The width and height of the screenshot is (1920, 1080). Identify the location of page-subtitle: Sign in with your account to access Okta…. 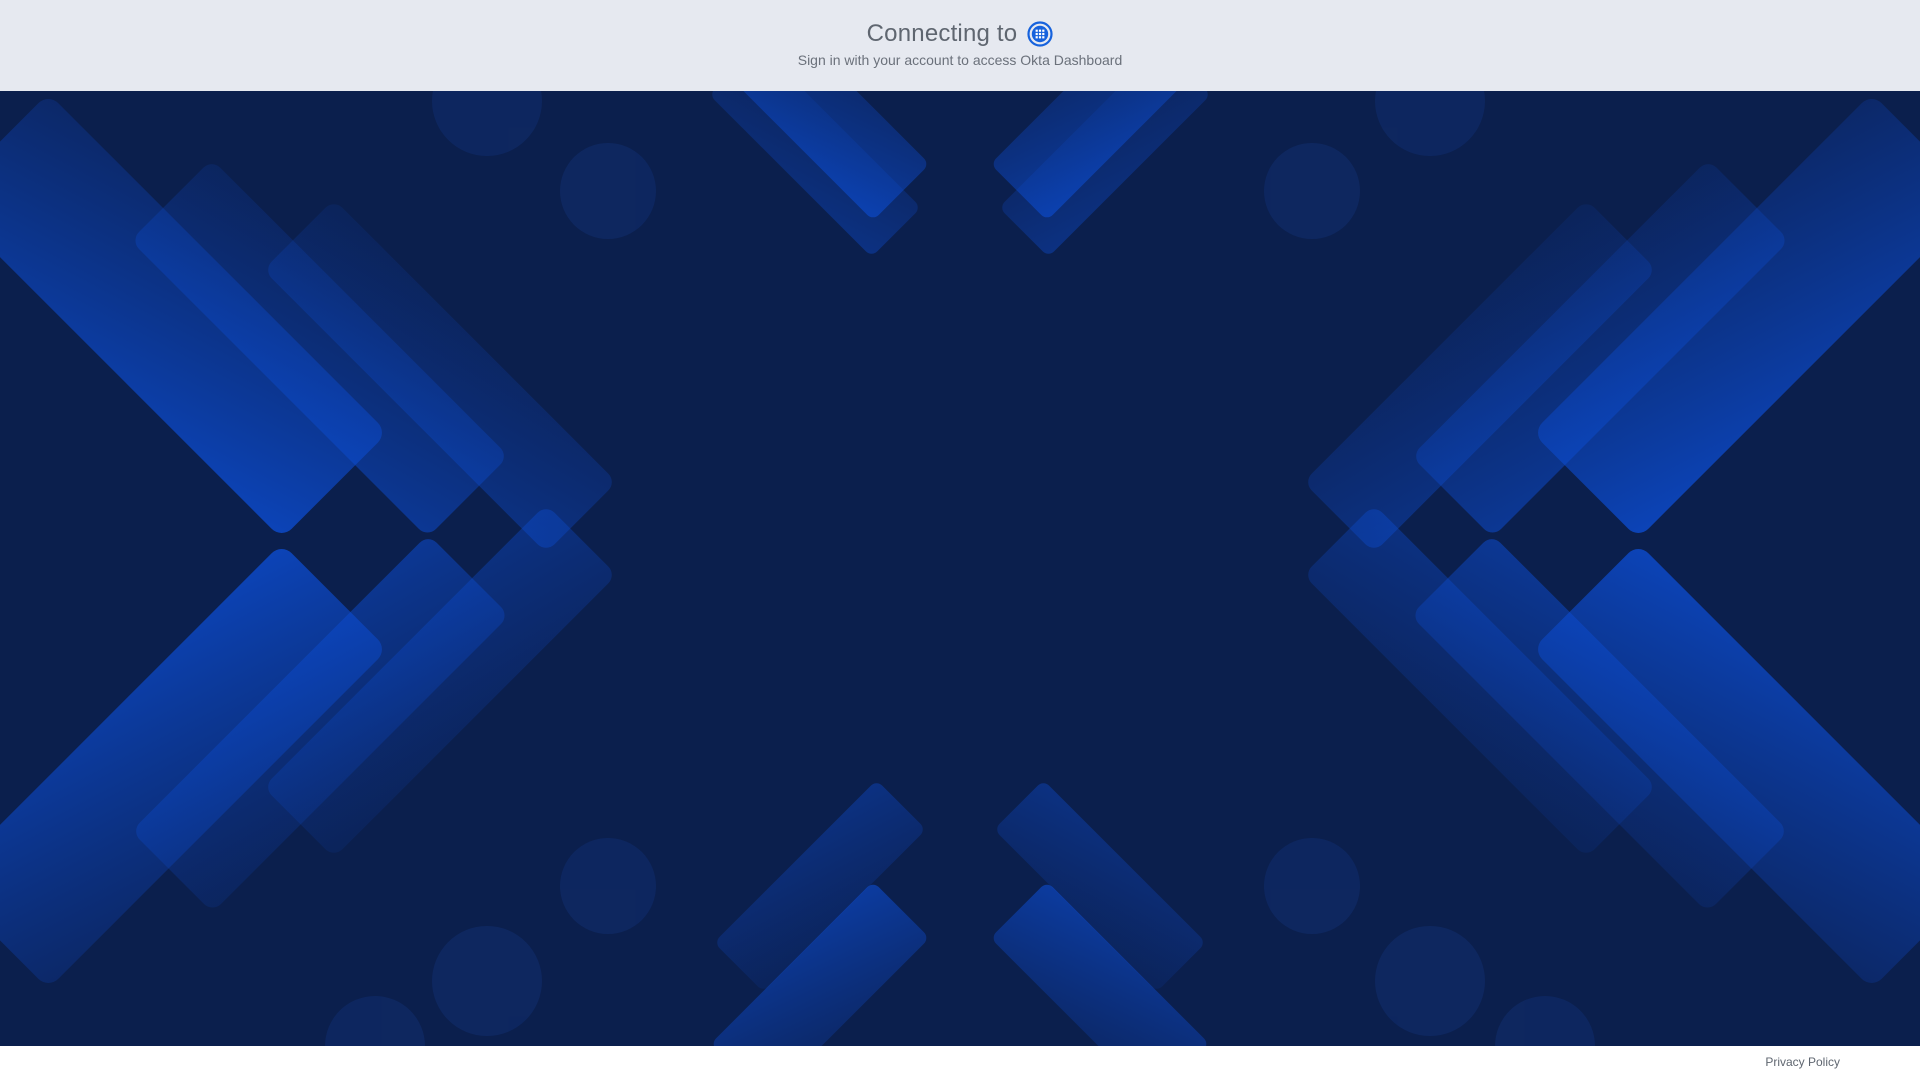
(960, 60).